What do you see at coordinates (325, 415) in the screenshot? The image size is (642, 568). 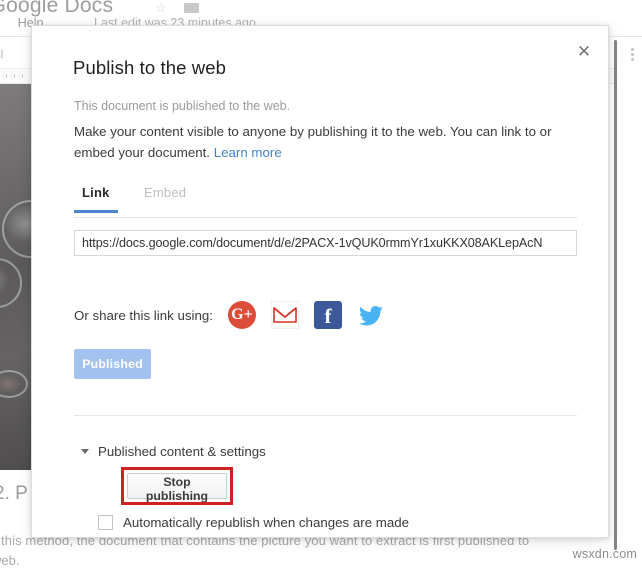 I see `section-divider` at bounding box center [325, 415].